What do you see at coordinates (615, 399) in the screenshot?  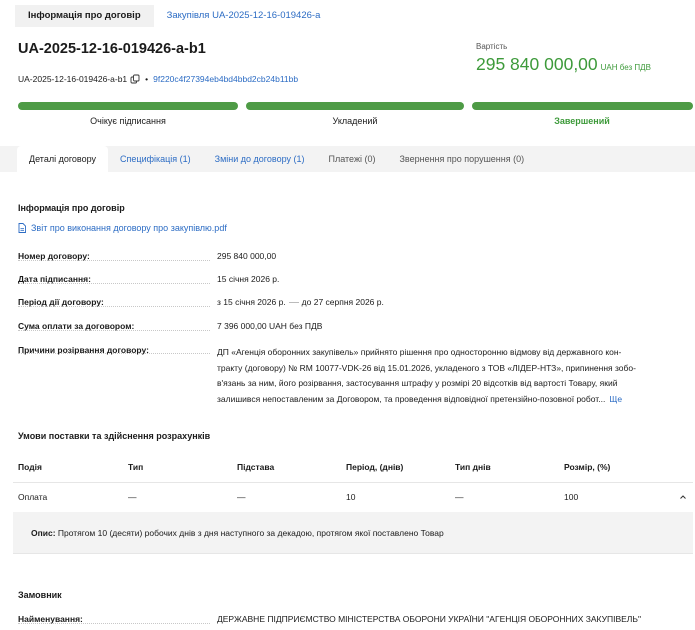 I see `show-more-link: Ще` at bounding box center [615, 399].